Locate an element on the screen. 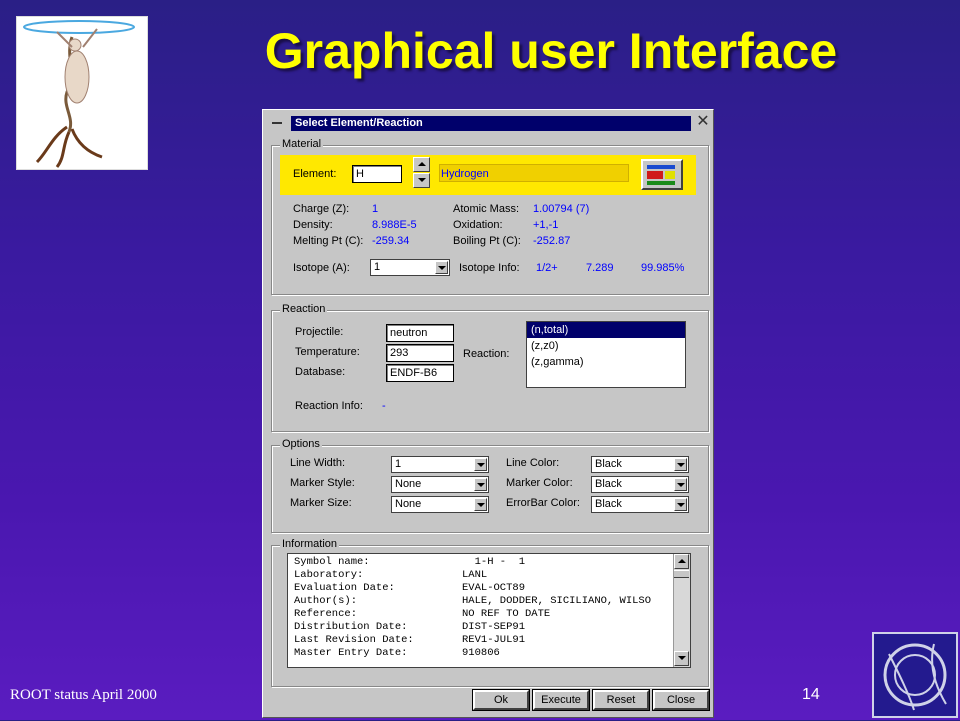  isotope-label: Isotope (A): is located at coordinates (321, 268).